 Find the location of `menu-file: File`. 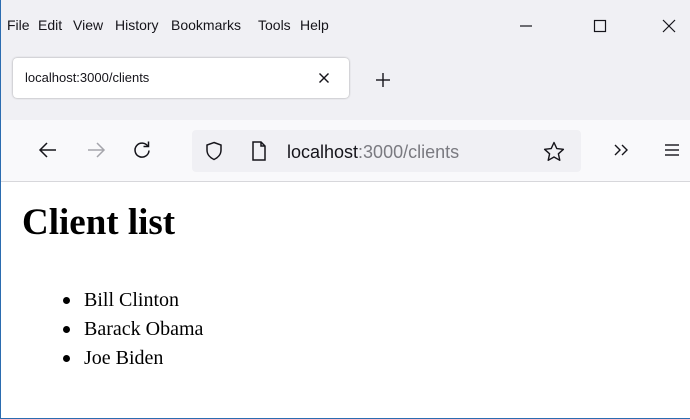

menu-file: File is located at coordinates (18, 25).